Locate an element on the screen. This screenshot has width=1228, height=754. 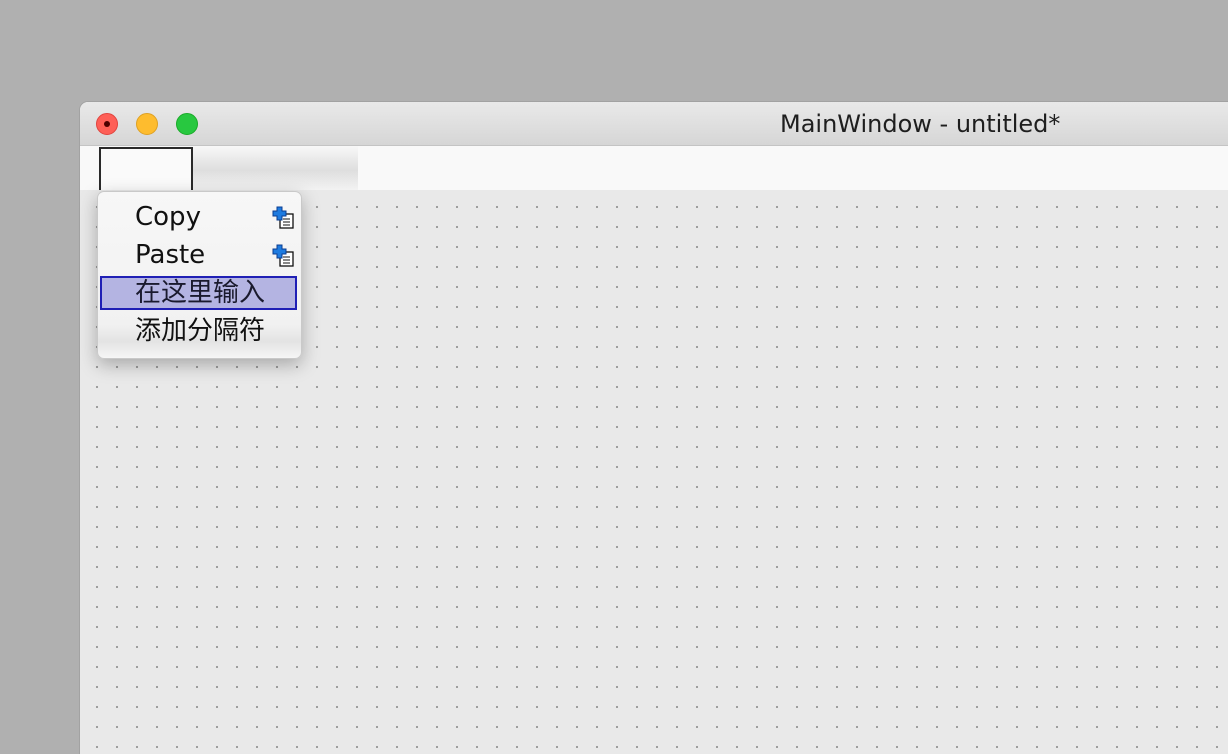
menu-item-paste: Paste is located at coordinates (198, 255).